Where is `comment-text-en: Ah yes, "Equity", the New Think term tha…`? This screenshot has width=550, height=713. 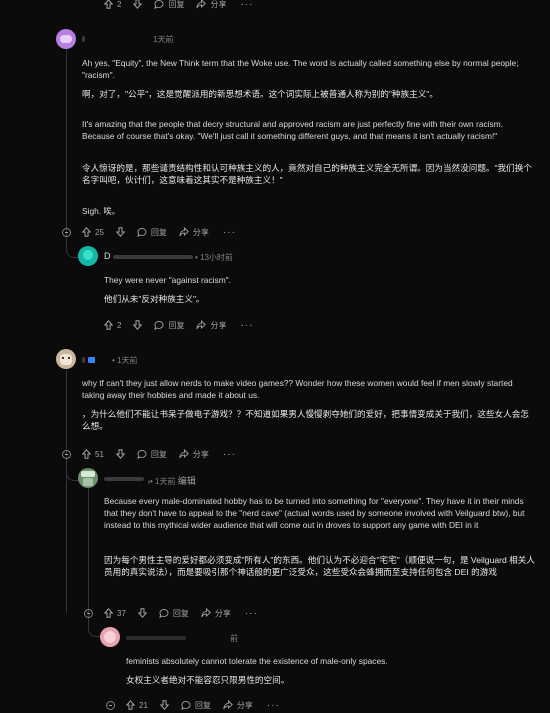
comment-text-en: Ah yes, "Equity", the New Think term tha… is located at coordinates (300, 69).